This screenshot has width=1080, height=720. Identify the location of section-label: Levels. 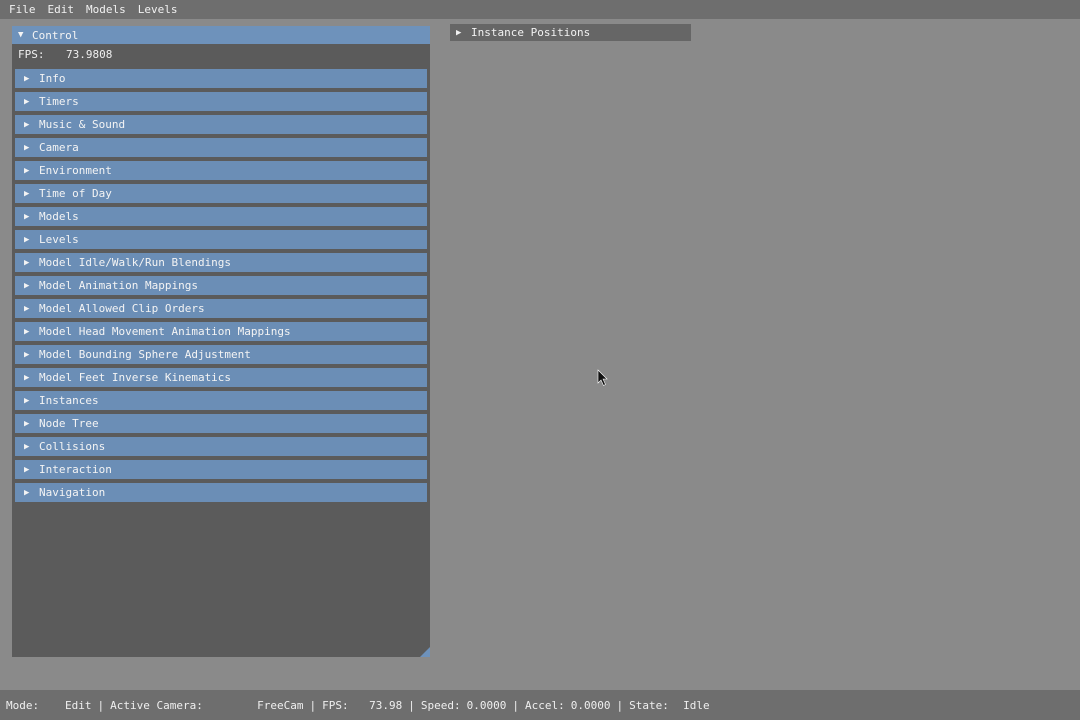
(59, 239).